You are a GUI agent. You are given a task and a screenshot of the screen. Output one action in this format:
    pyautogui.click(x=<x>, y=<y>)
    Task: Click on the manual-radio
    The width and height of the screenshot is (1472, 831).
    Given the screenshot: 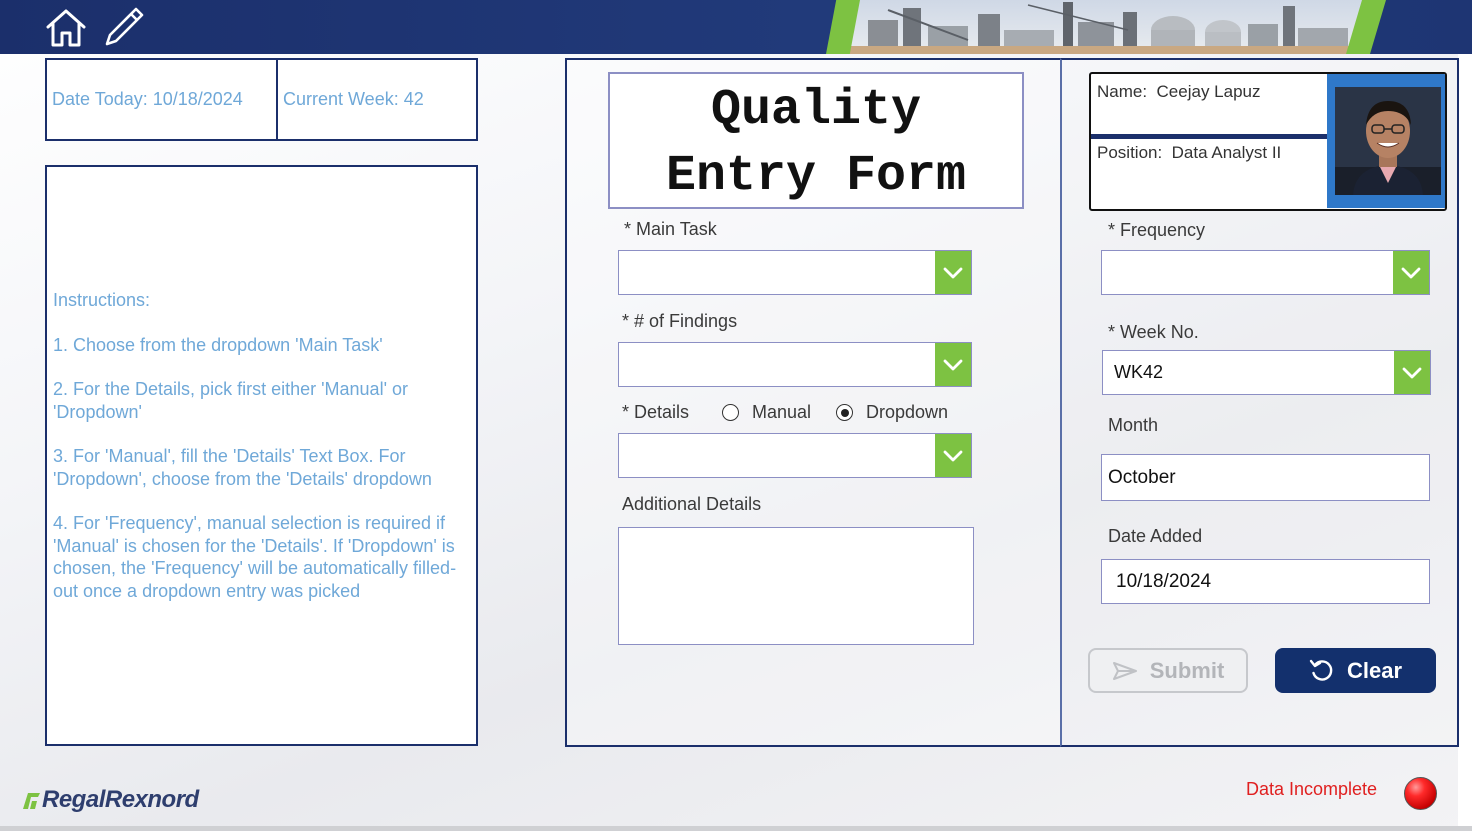 What is the action you would take?
    pyautogui.click(x=730, y=412)
    